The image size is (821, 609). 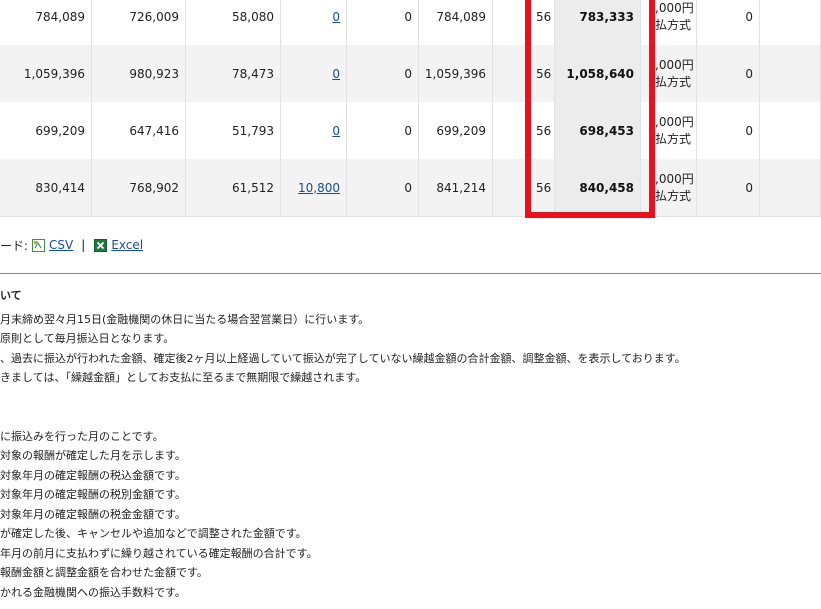 What do you see at coordinates (153, 533) in the screenshot?
I see `note-line: が確定した後、キャンセルや追加などで調整された金額です。` at bounding box center [153, 533].